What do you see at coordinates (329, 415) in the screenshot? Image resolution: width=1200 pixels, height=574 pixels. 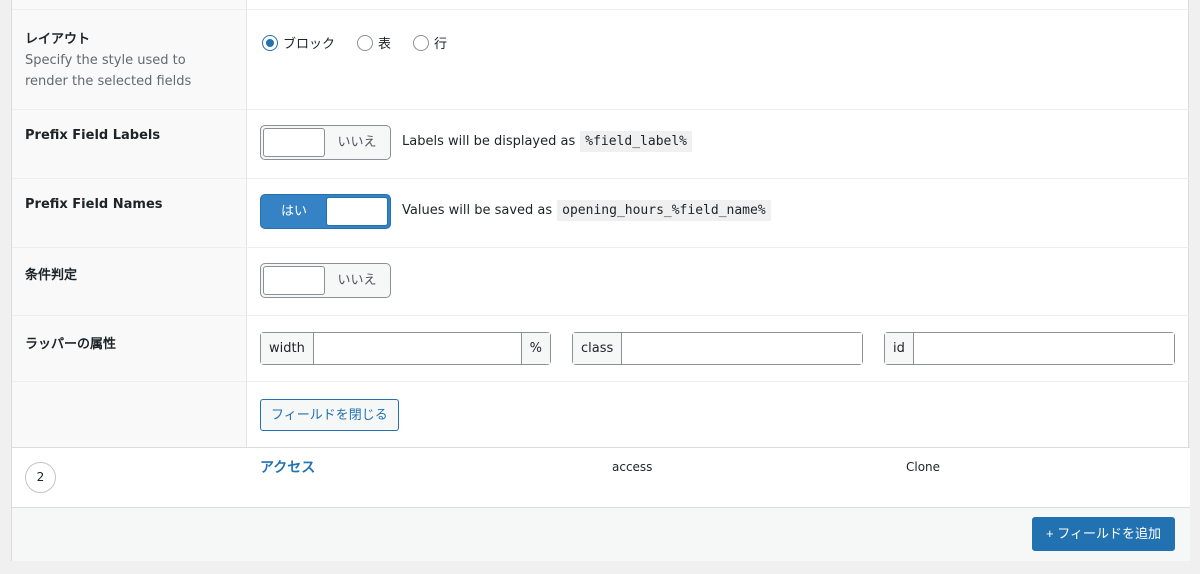 I see `close-field-button: フィールドを閉じる` at bounding box center [329, 415].